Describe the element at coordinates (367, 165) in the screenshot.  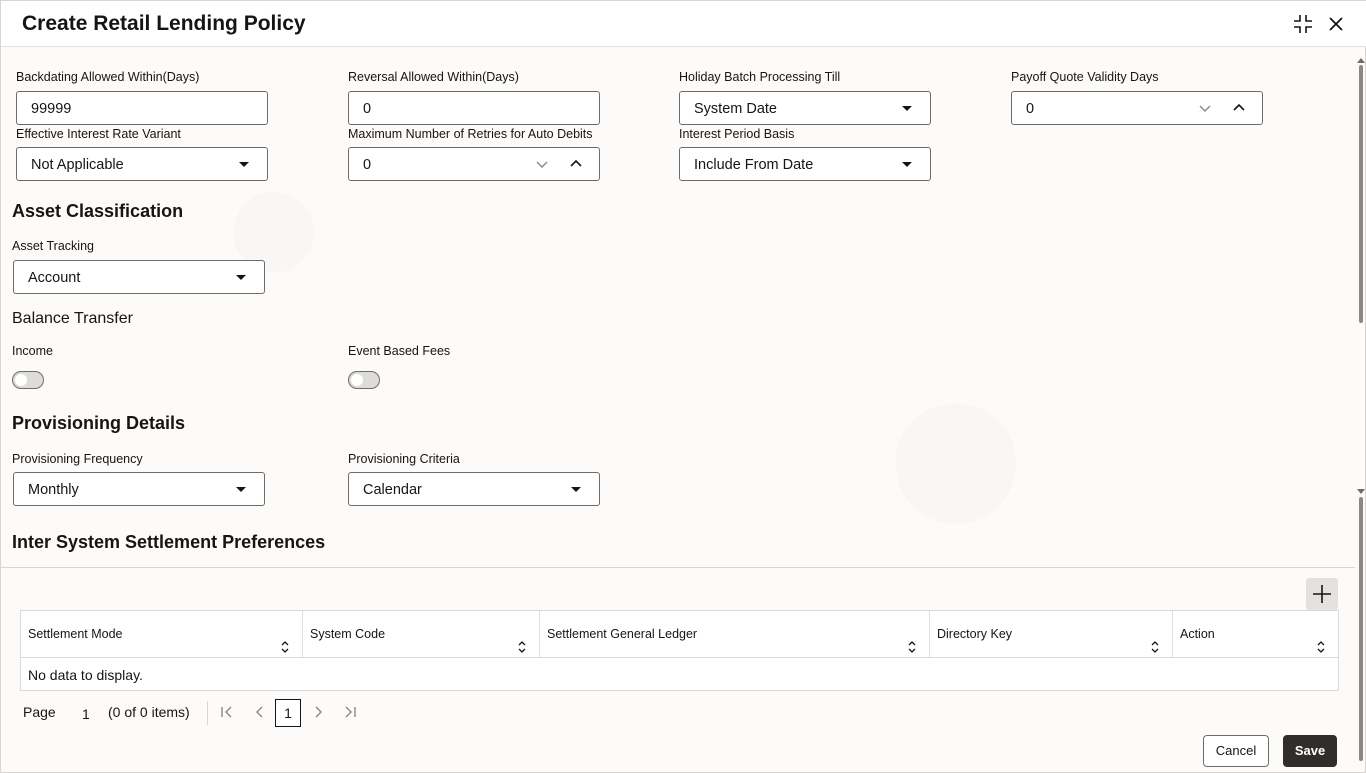
I see `max-retries-value: 0` at that location.